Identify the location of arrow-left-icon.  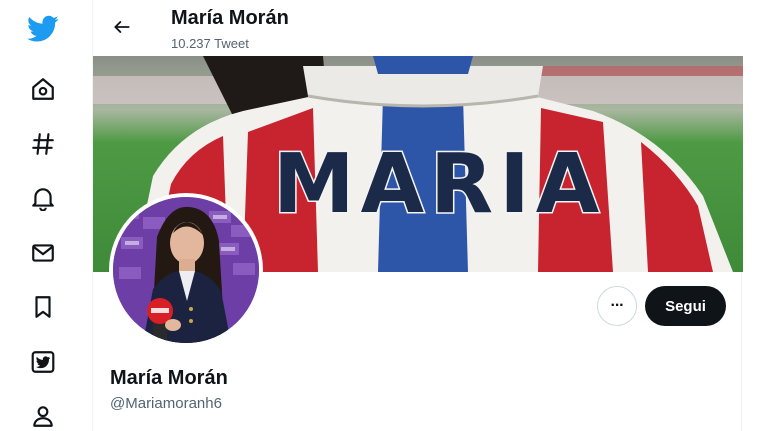
(122, 27).